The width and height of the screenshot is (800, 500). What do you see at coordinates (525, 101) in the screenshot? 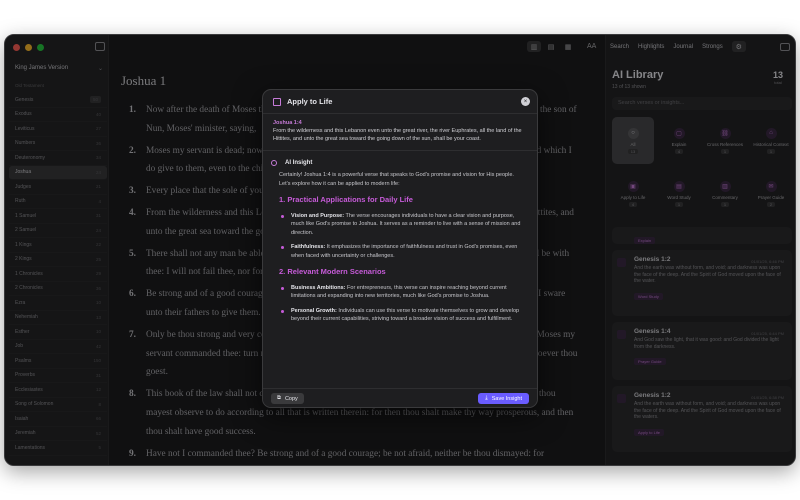
I see `close-icon: ×` at bounding box center [525, 101].